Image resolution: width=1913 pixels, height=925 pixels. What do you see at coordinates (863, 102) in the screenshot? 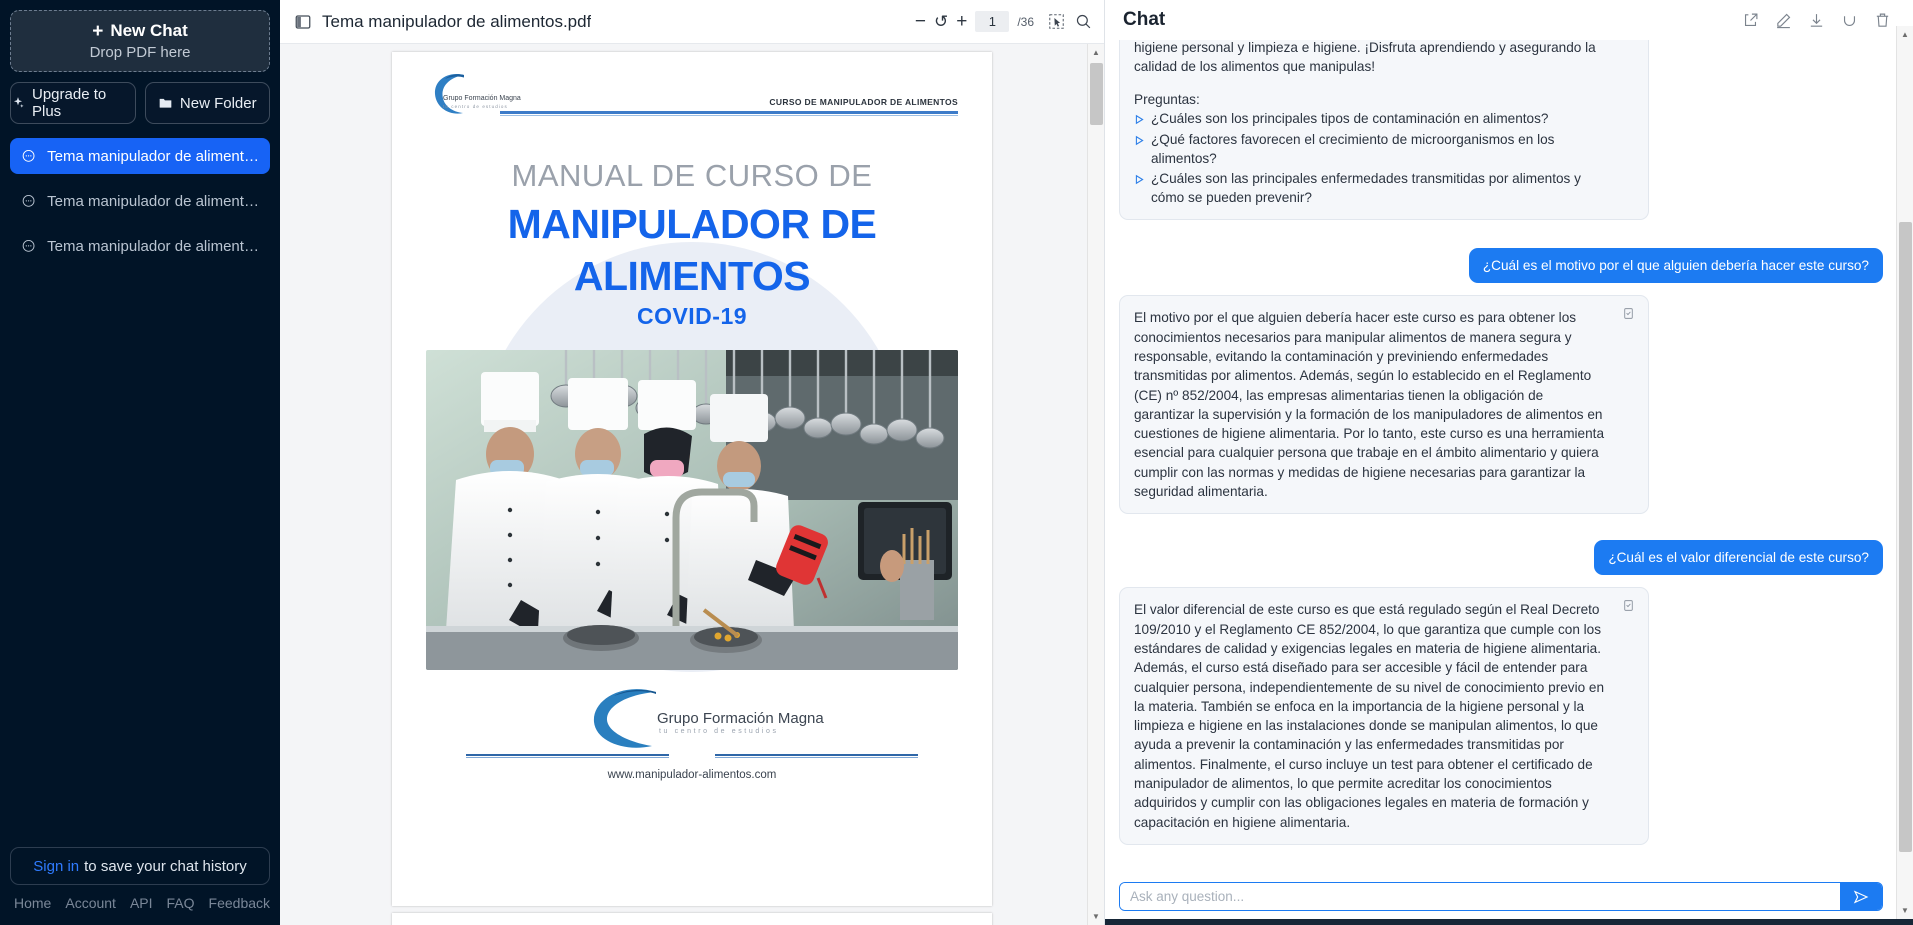
I see `page-header-kicker: CURSO DE MANIPULADOR DE ALIMENTOS` at bounding box center [863, 102].